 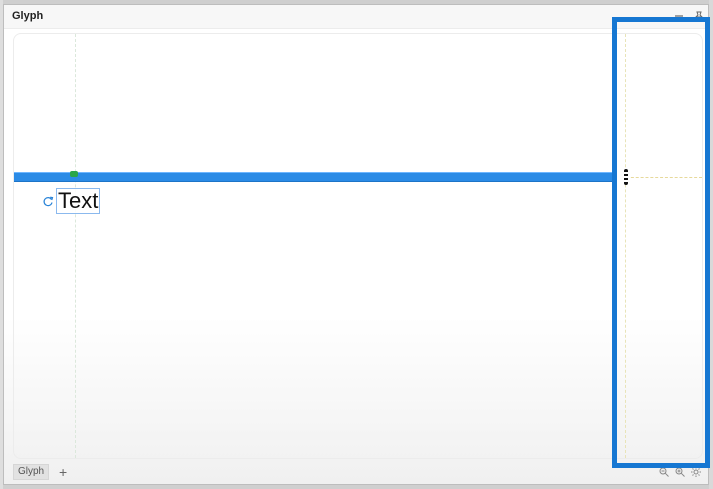 I want to click on resize-handle-icon, so click(x=626, y=177).